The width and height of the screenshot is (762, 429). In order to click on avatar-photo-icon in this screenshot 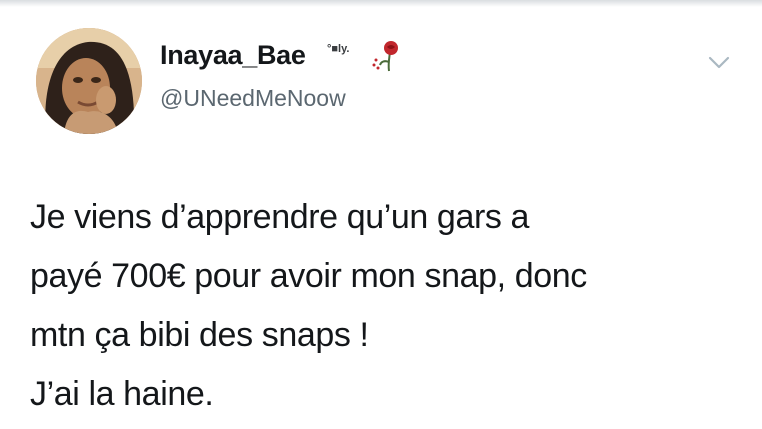, I will do `click(89, 81)`.